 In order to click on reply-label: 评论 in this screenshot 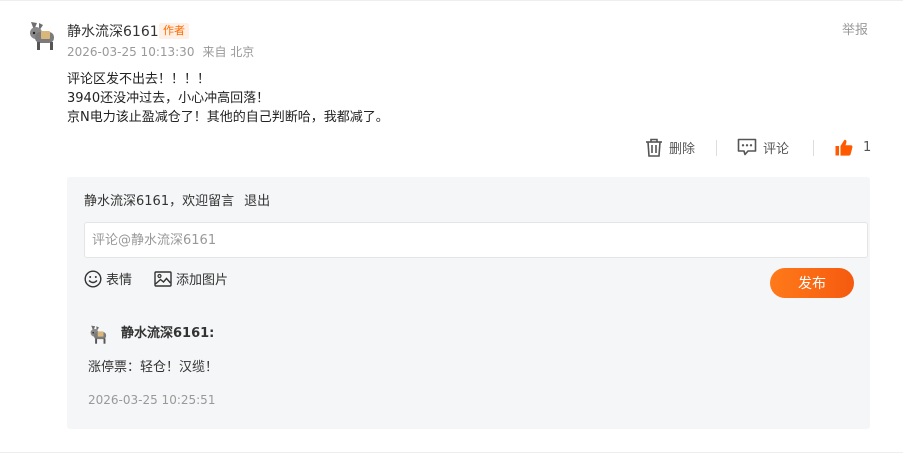, I will do `click(776, 149)`.